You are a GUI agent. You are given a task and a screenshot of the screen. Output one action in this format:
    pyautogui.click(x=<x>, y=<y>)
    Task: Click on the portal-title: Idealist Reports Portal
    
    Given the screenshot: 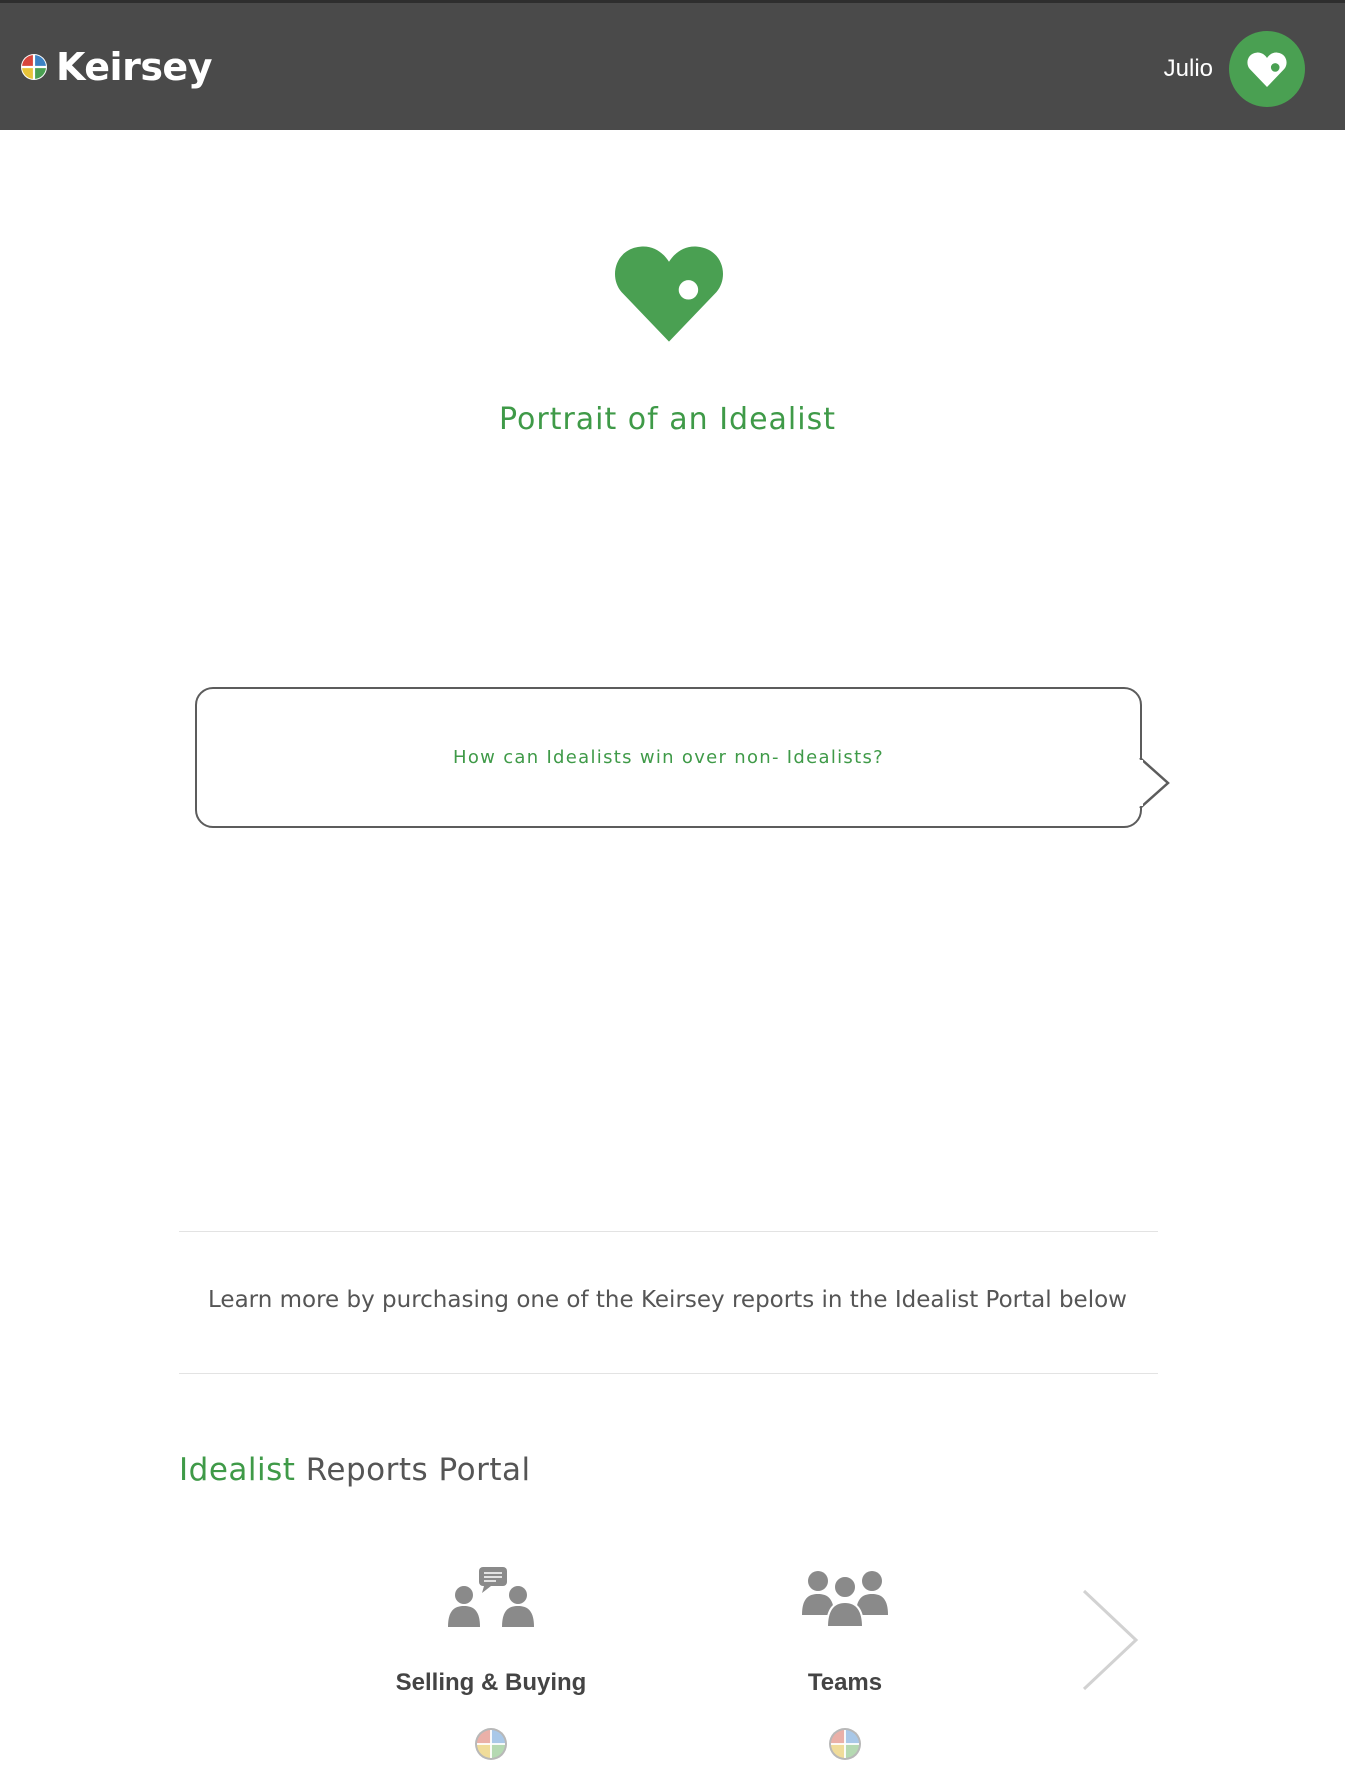 What is the action you would take?
    pyautogui.click(x=355, y=1470)
    